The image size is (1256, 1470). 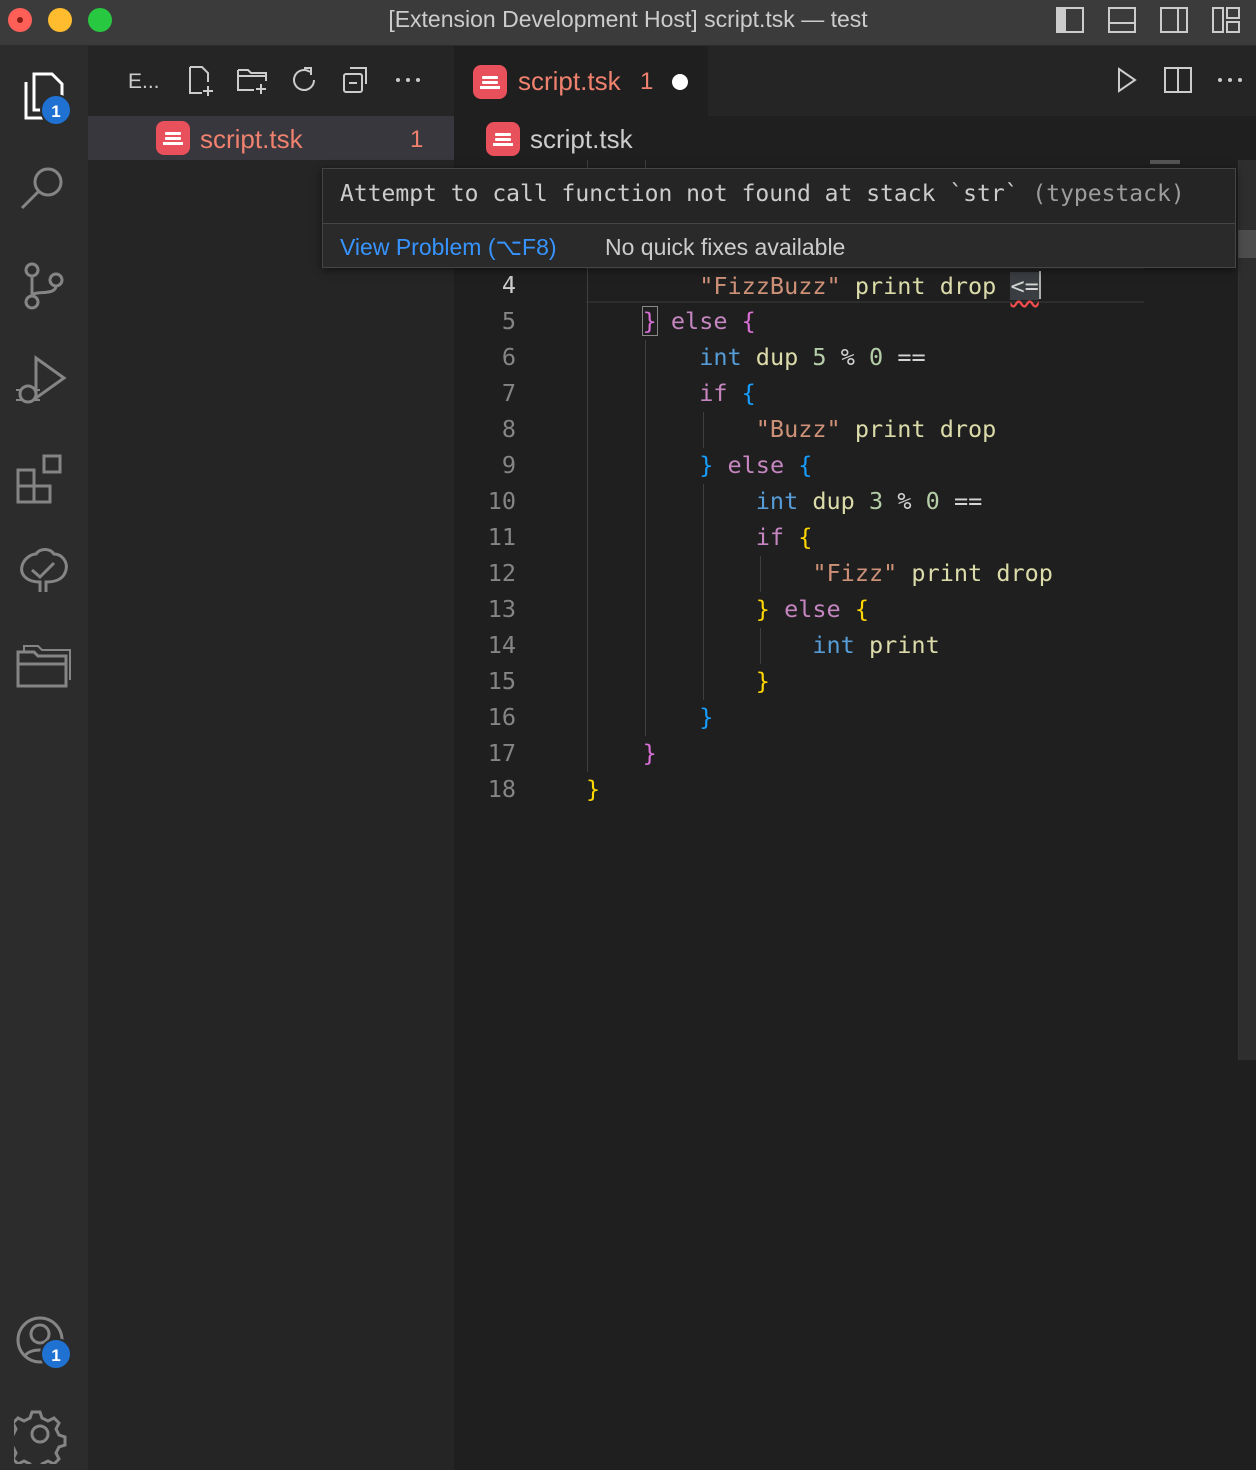 I want to click on customize-layout-icon, so click(x=1226, y=20).